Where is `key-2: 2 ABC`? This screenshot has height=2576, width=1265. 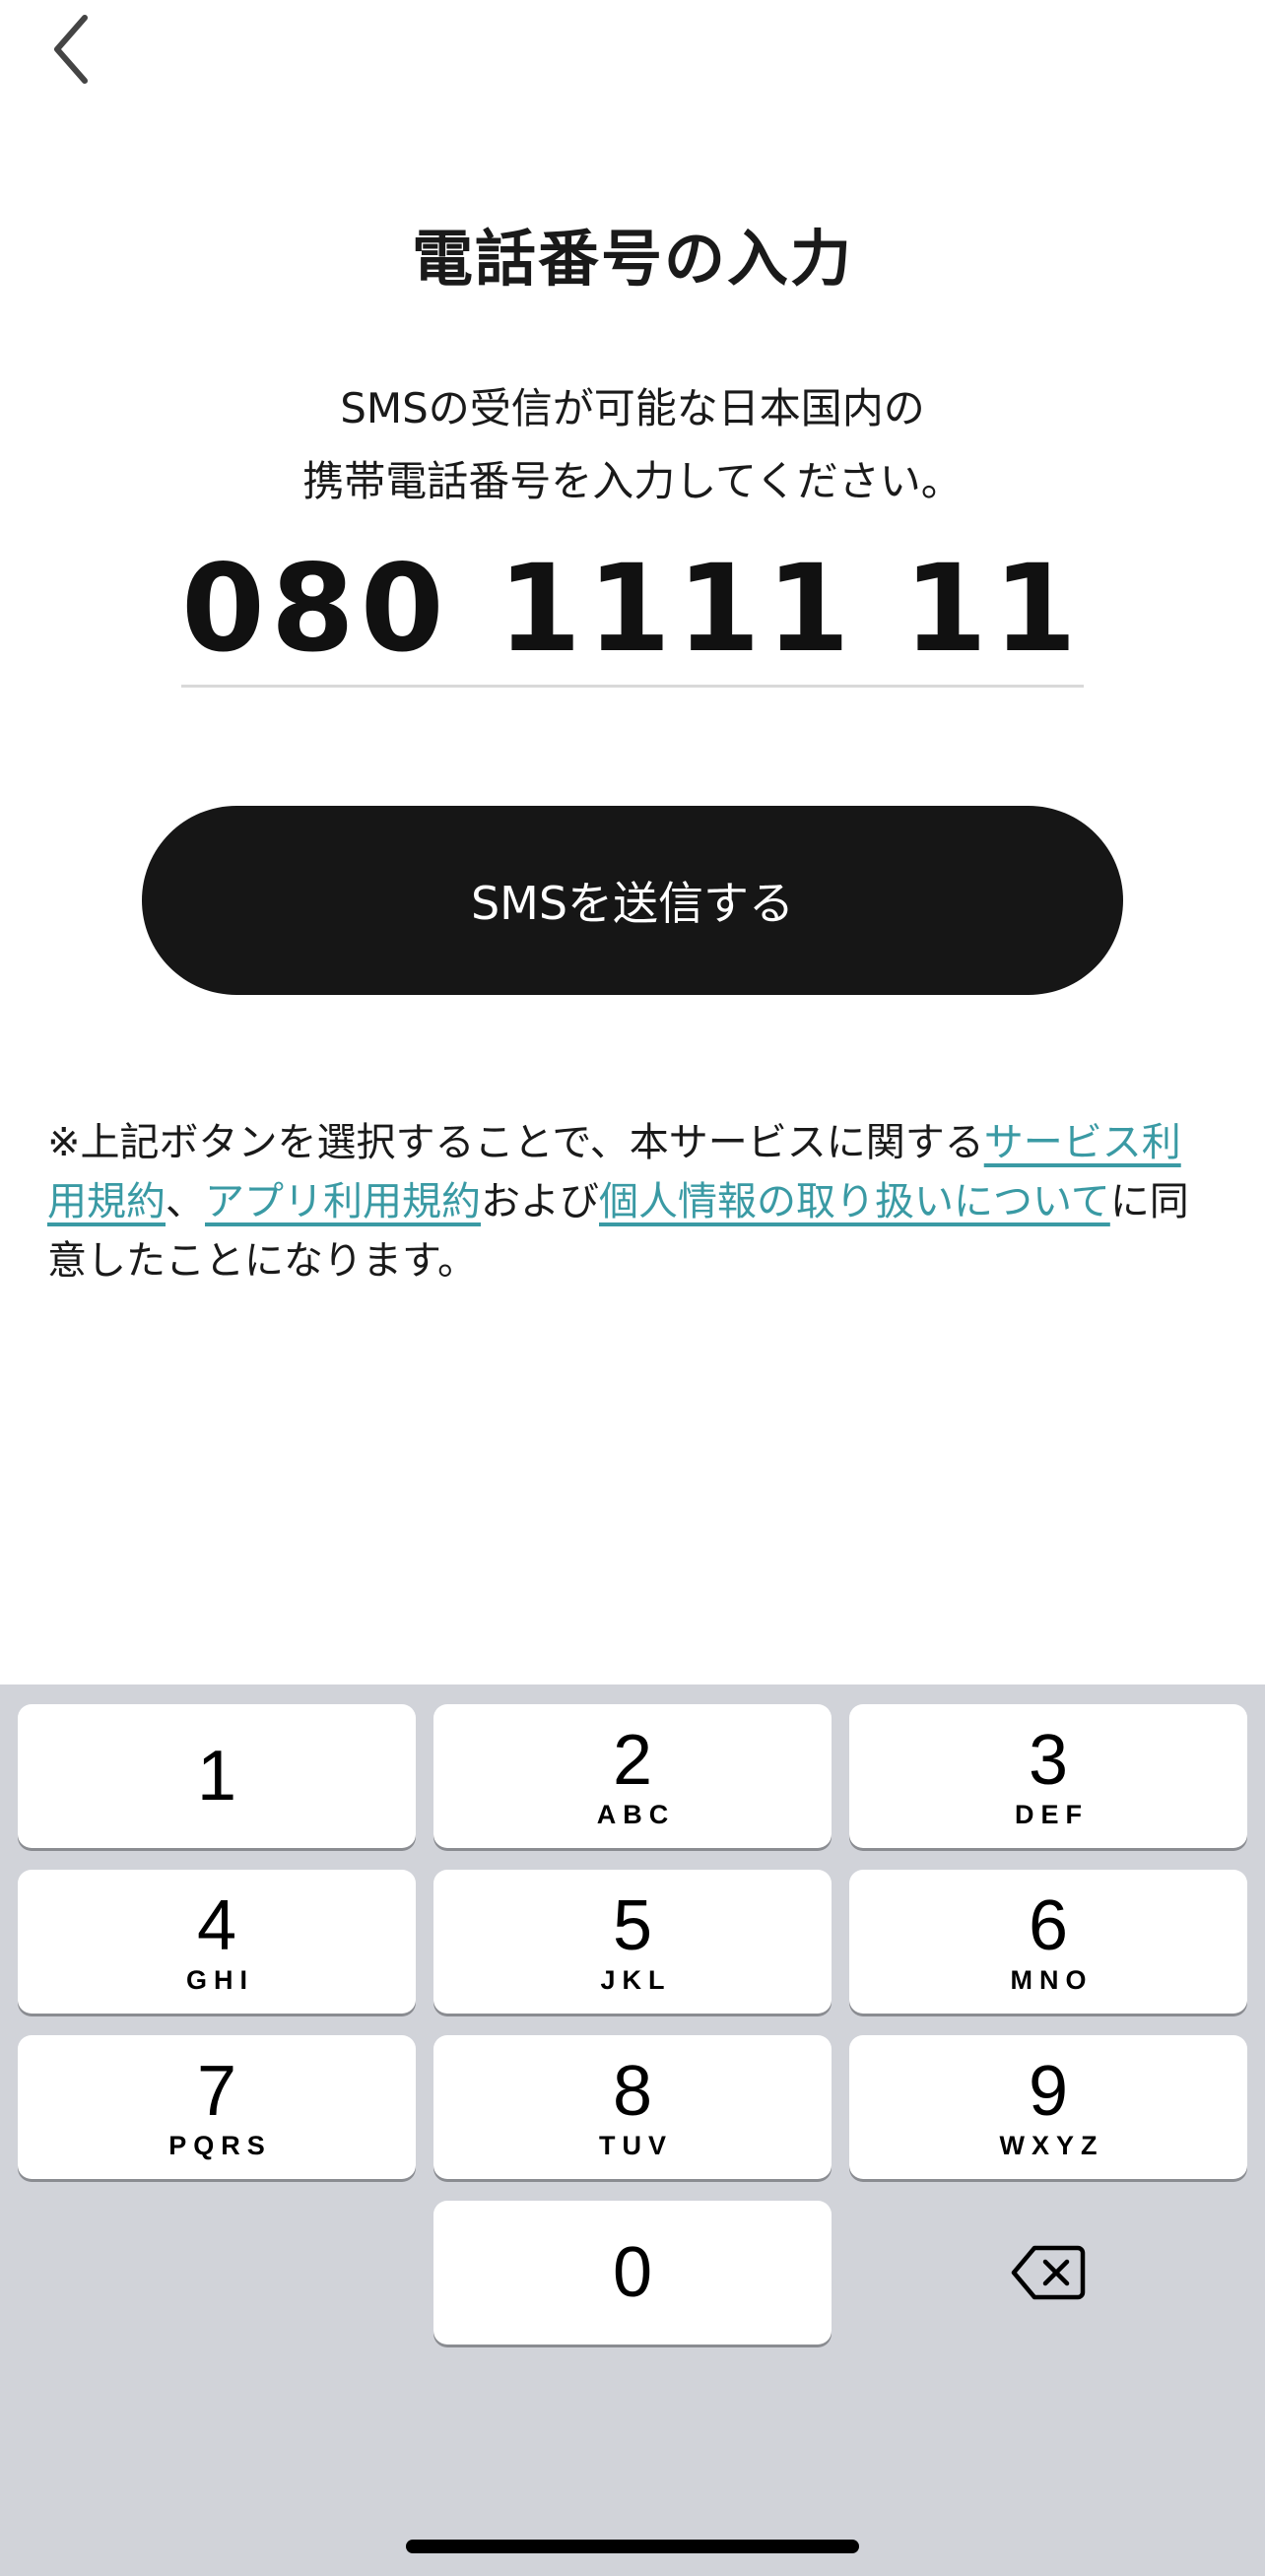
key-2: 2 ABC is located at coordinates (632, 1776).